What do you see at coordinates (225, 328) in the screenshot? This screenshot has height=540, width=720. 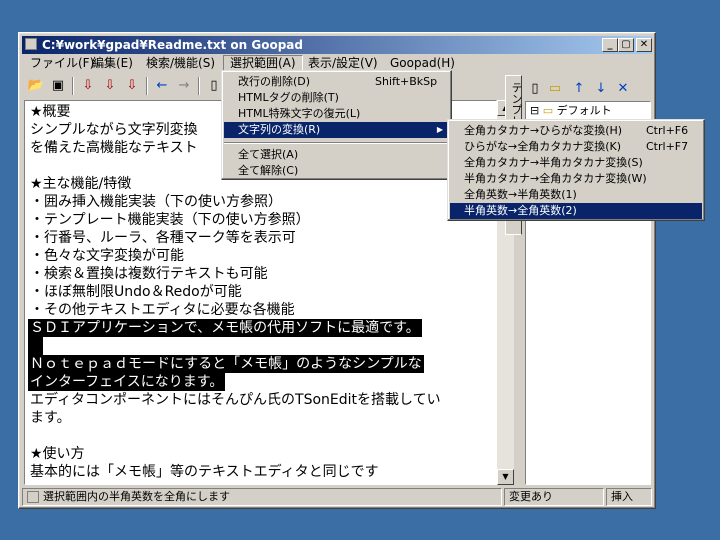 I see `editor-line-selected: ＳＤＩアプリケーションで、メモ帳の代用ソフトに最適です。` at bounding box center [225, 328].